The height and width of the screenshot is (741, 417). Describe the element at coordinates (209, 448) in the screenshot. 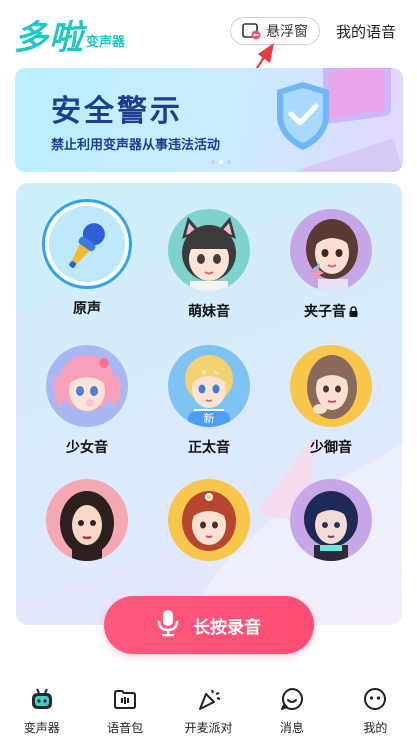

I see `voice-label: 正太音` at that location.